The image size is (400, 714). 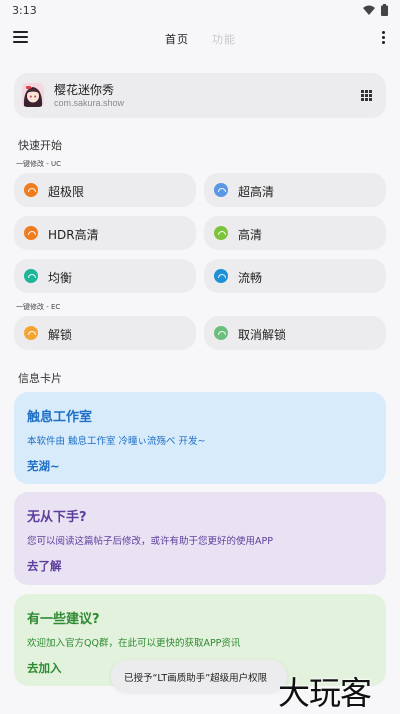 What do you see at coordinates (63, 619) in the screenshot?
I see `card-title: 有一些建议?` at bounding box center [63, 619].